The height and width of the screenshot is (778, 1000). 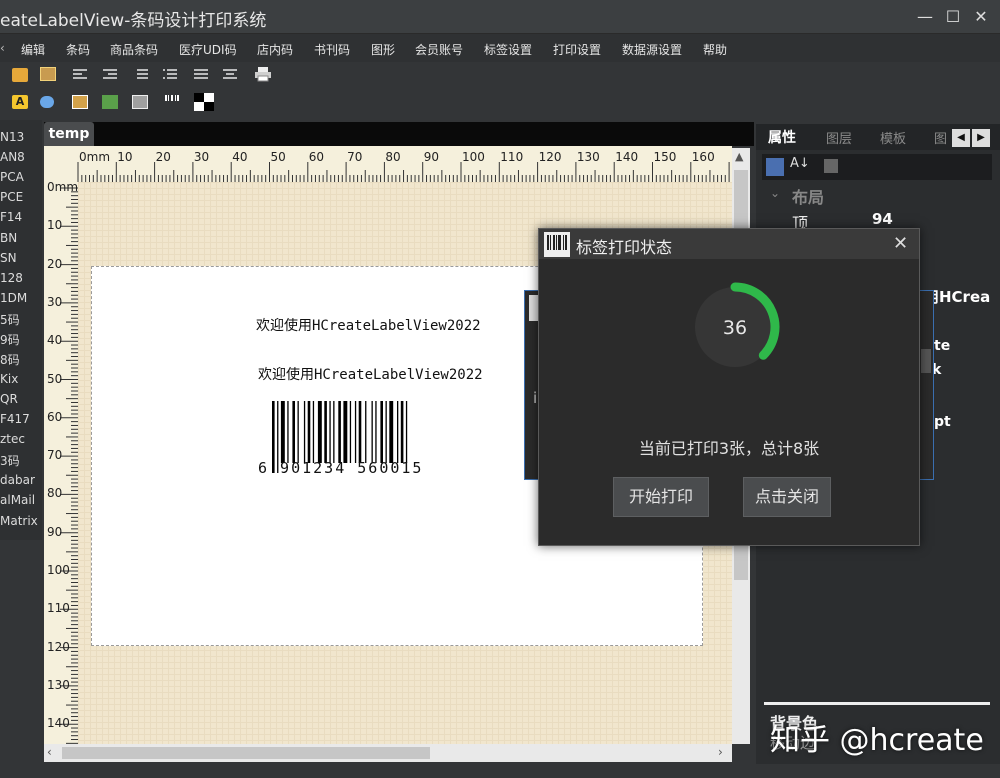 What do you see at coordinates (399, 134) in the screenshot?
I see `document-tab-bar: temp` at bounding box center [399, 134].